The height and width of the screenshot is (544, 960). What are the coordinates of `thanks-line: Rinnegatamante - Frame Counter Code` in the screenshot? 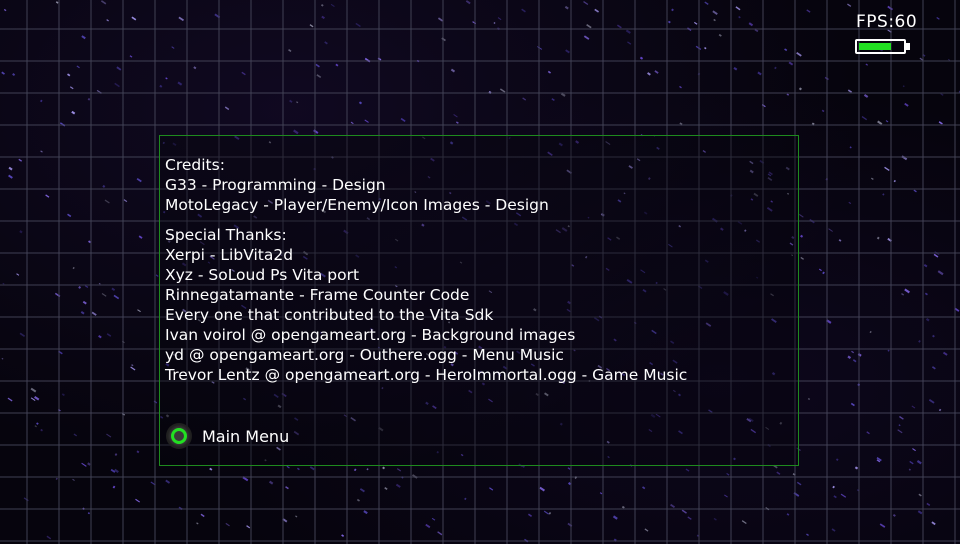 It's located at (317, 295).